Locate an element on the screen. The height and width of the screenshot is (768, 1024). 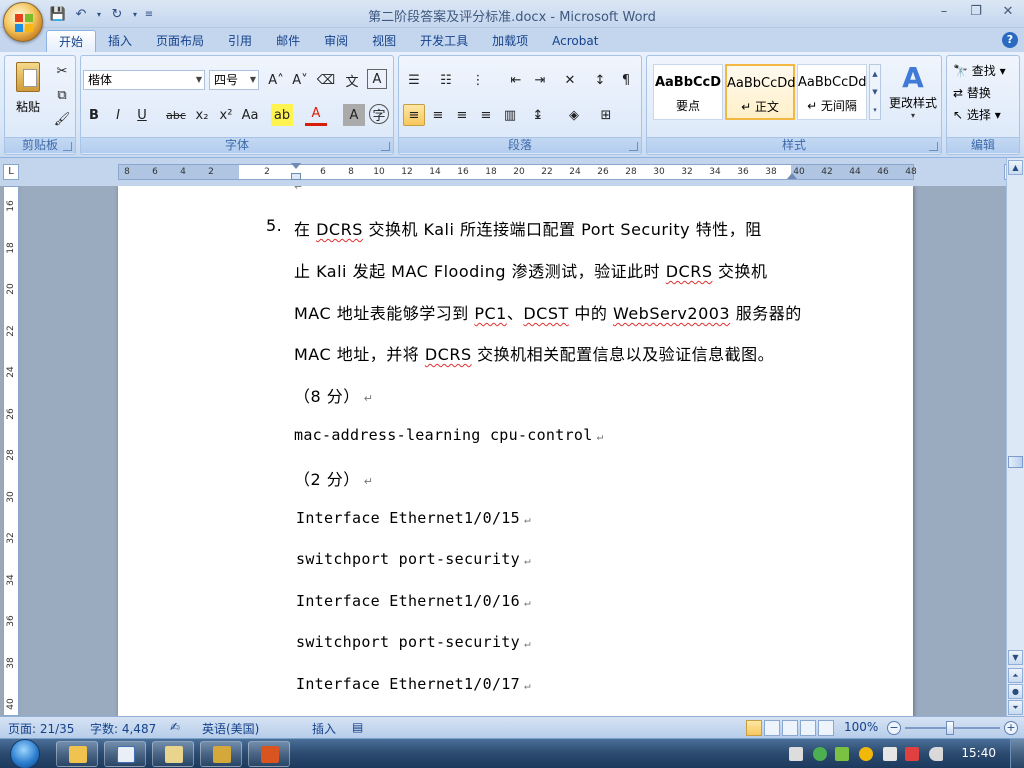
taskbar-library is located at coordinates (173, 754).